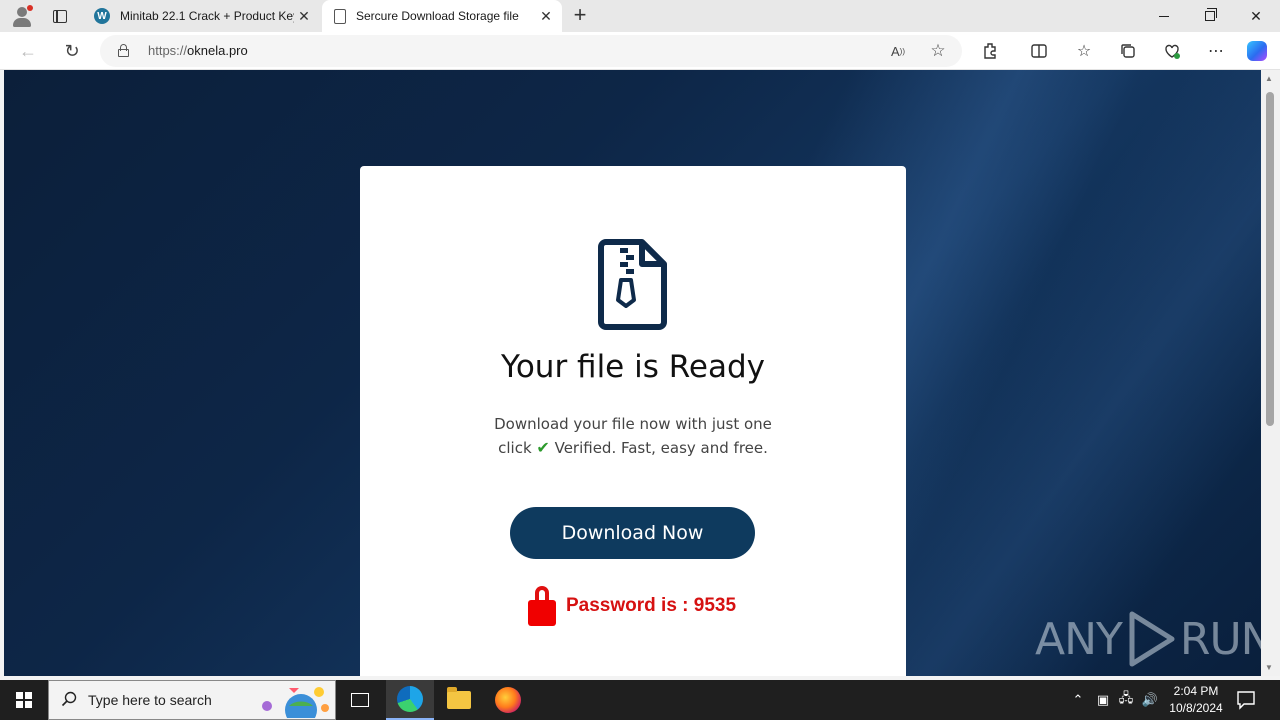 The image size is (1280, 720). What do you see at coordinates (1128, 51) in the screenshot?
I see `collections-icon` at bounding box center [1128, 51].